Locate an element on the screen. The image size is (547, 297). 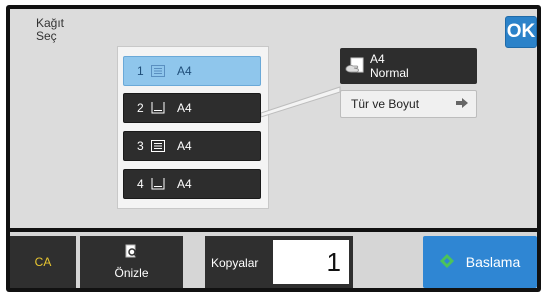
tray-number: 2 is located at coordinates (140, 108).